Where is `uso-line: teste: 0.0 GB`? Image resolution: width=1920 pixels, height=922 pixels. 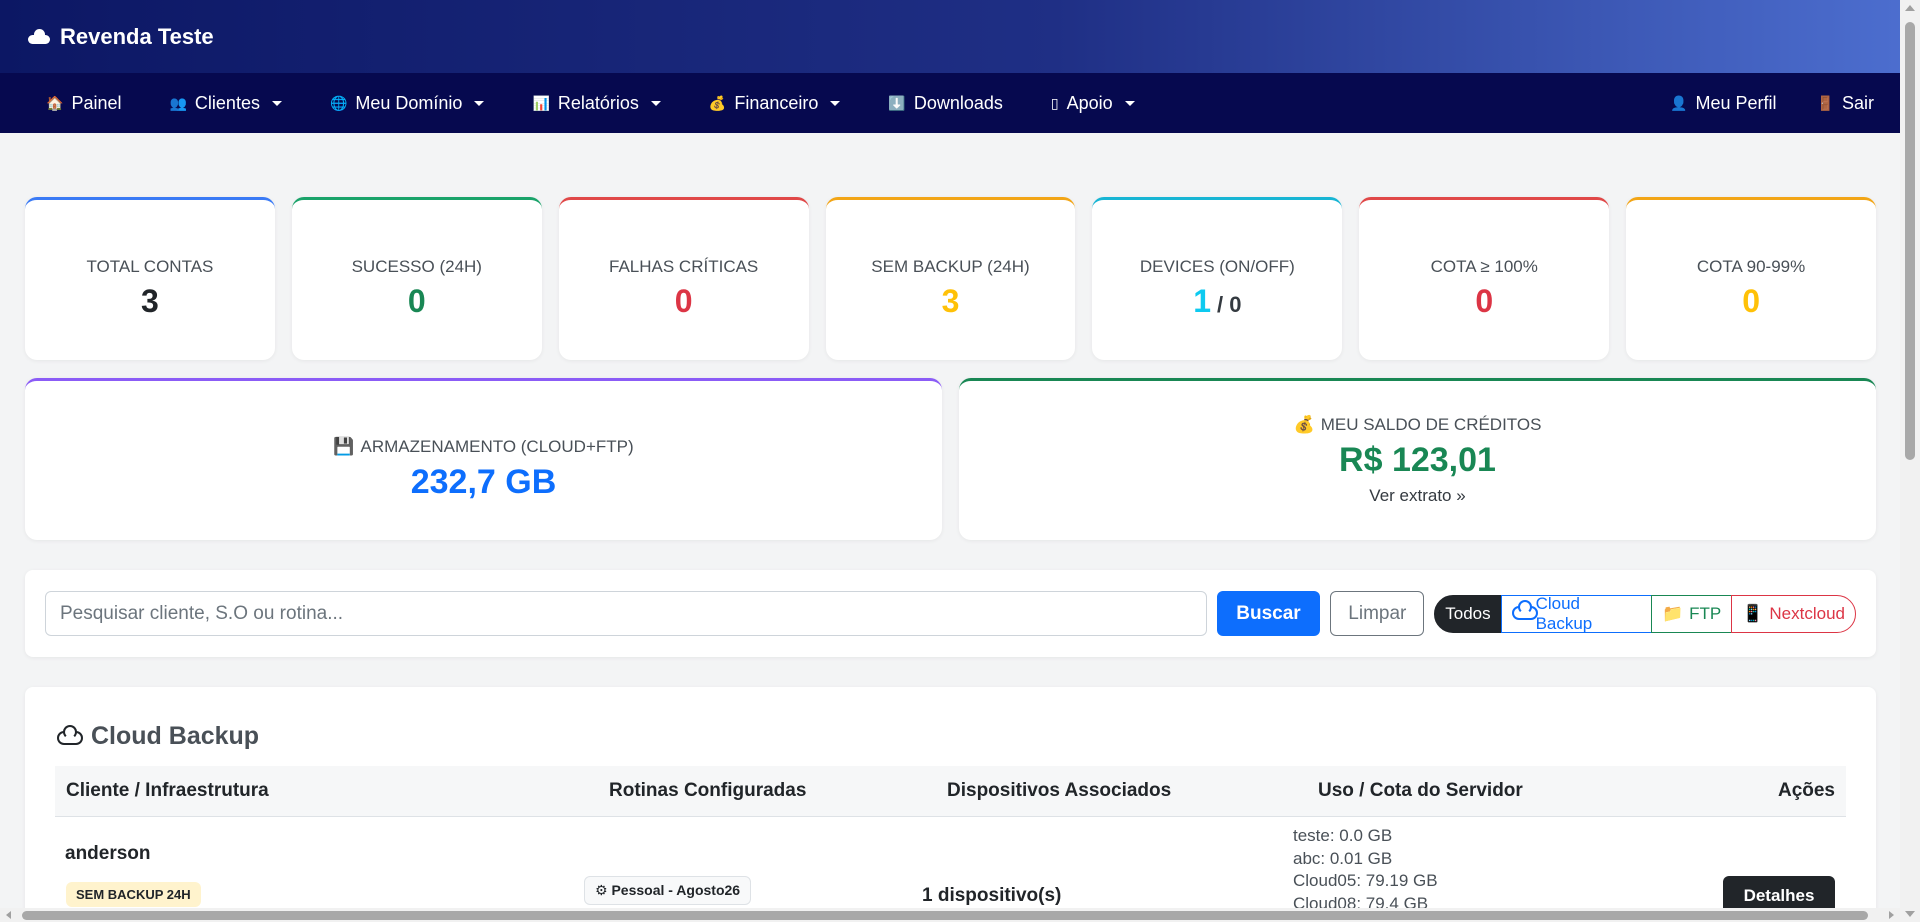 uso-line: teste: 0.0 GB is located at coordinates (1343, 835).